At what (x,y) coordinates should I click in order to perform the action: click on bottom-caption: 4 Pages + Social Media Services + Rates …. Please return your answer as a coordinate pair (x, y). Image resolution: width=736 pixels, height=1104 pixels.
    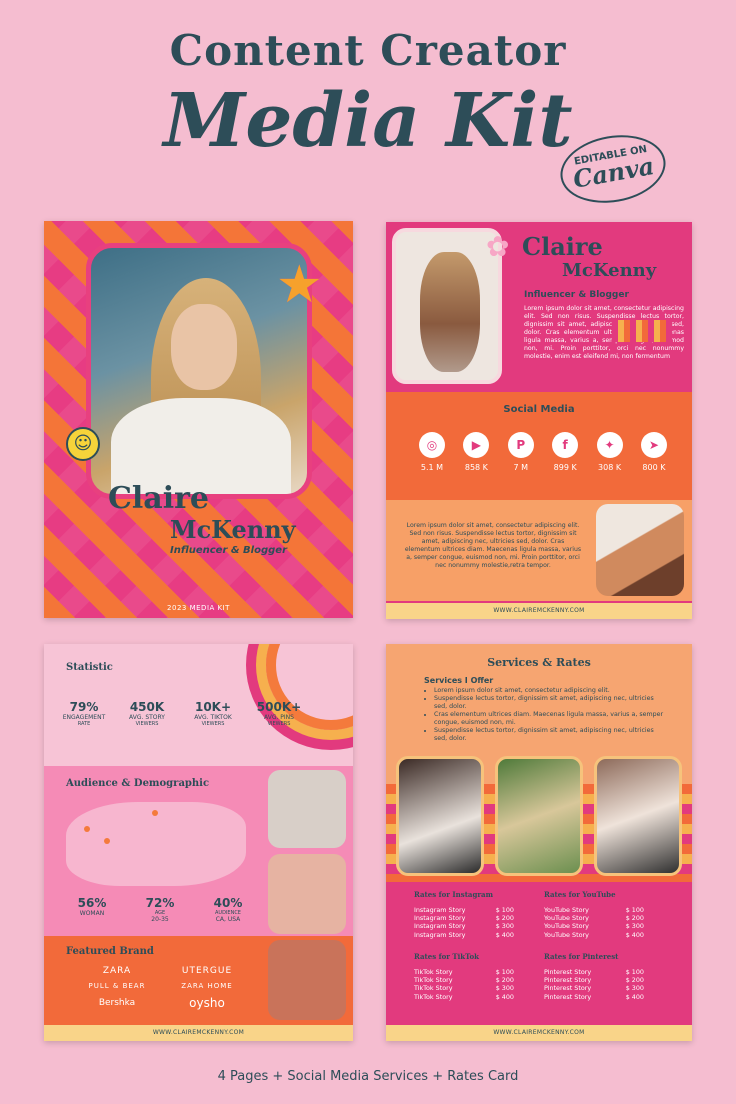
    Looking at the image, I should click on (368, 1076).